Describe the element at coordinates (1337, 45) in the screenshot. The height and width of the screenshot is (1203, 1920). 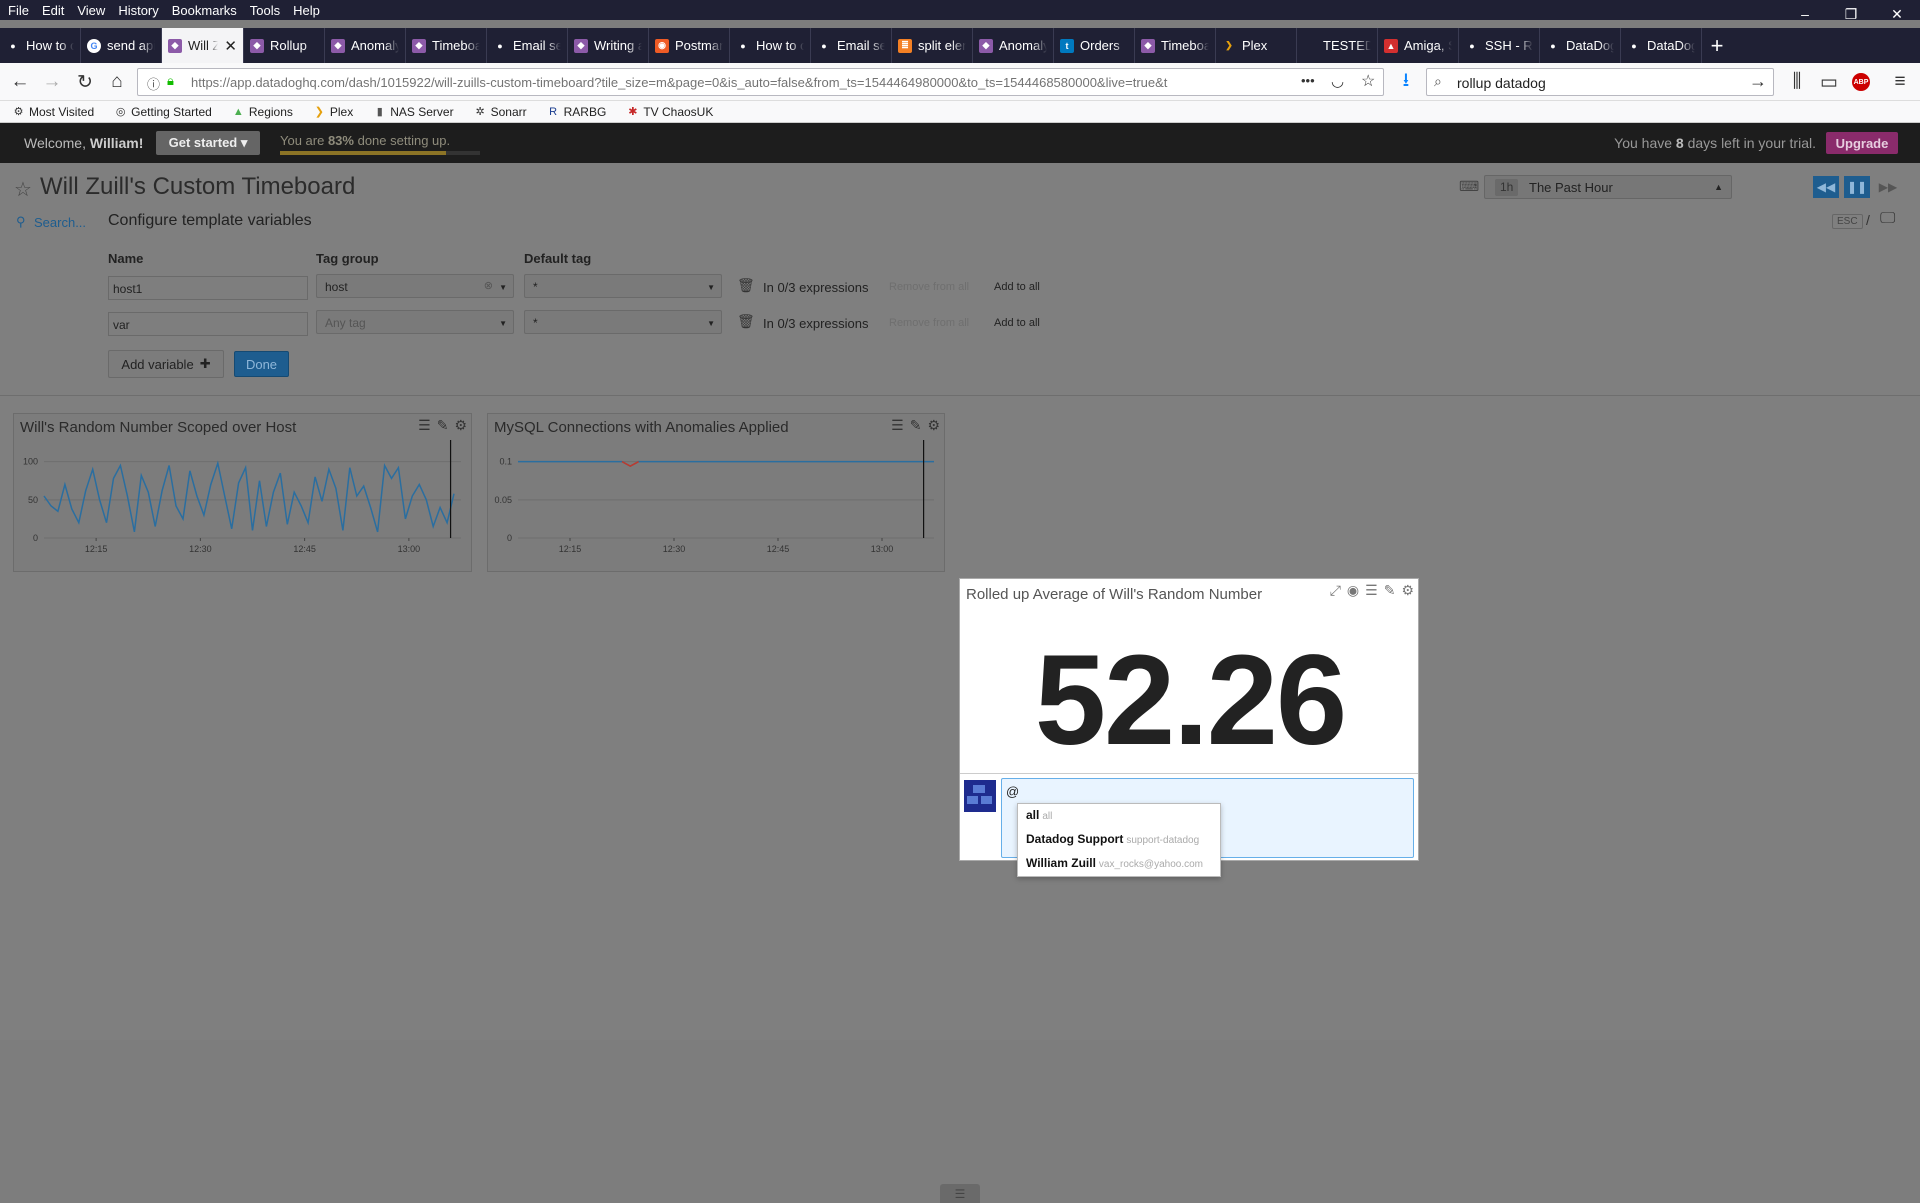
I see `browser-tab: TESTED and` at that location.